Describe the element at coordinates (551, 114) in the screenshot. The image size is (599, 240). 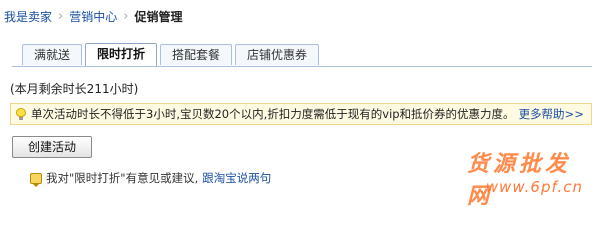
I see `more-help-link: 更多帮助>>` at that location.